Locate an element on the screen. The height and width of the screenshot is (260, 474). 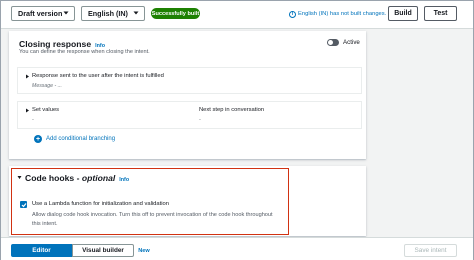
language-select: English (IN) is located at coordinates (113, 13).